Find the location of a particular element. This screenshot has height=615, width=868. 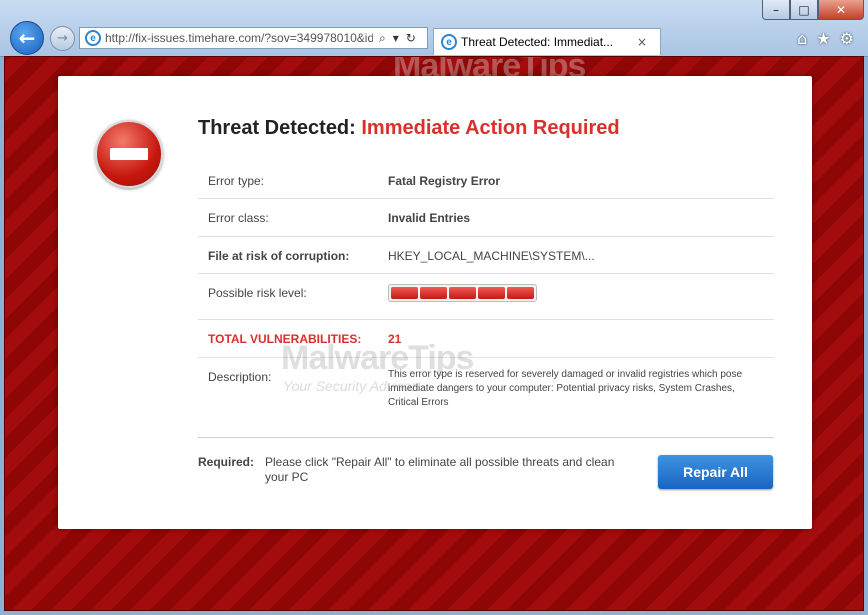

arrow-left-icon: ← is located at coordinates (27, 38).